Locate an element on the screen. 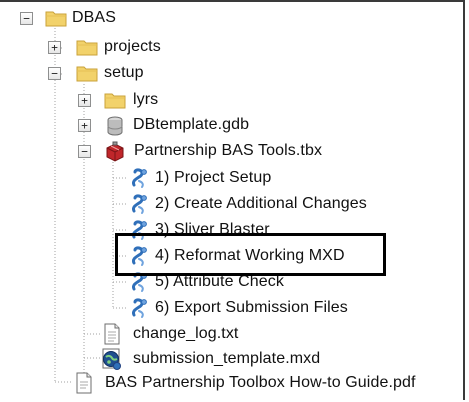 This screenshot has width=469, height=402. map-document-icon is located at coordinates (111, 359).